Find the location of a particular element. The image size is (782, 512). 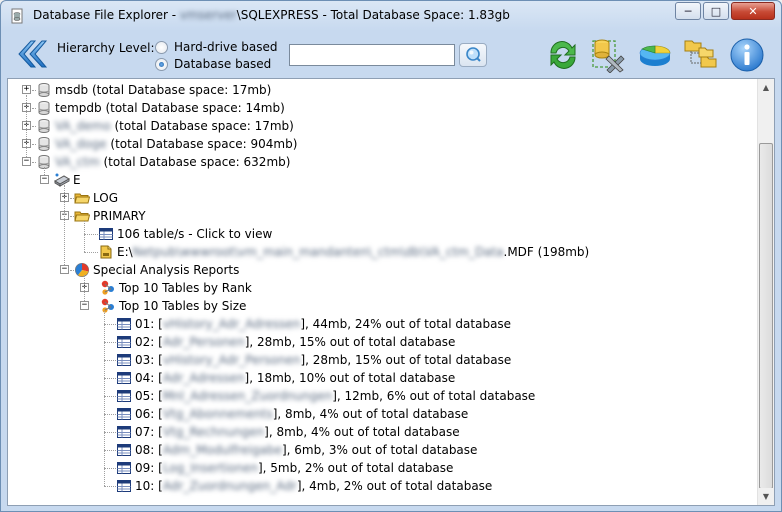

data-file-icon is located at coordinates (106, 252).